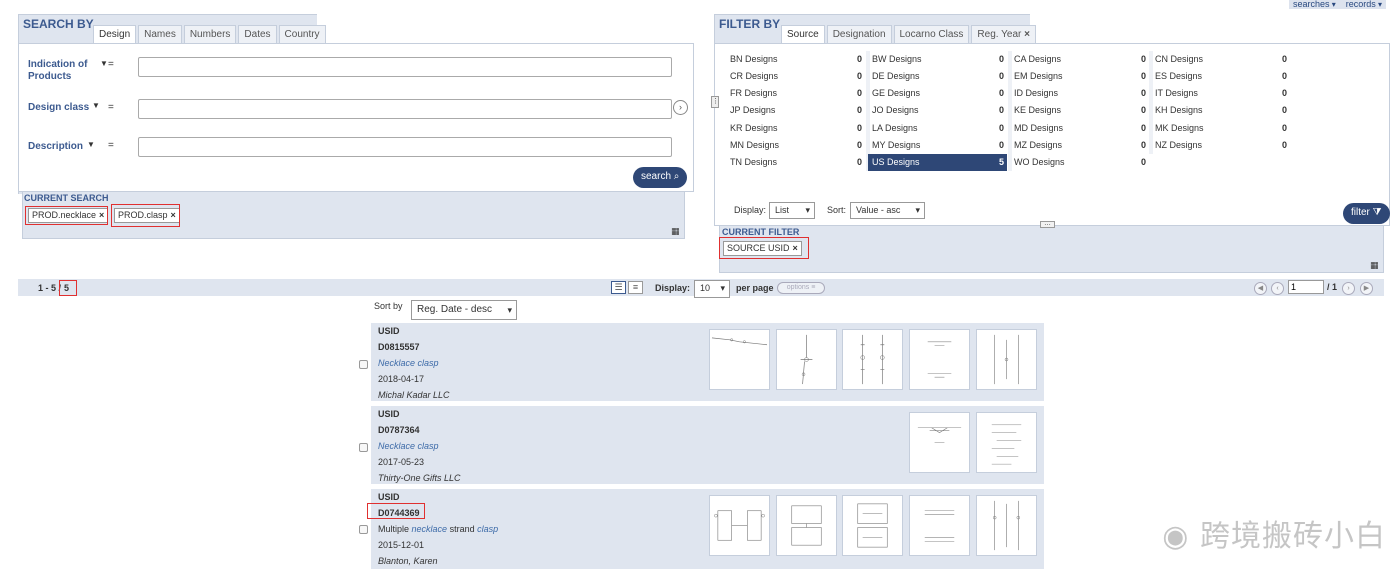 The height and width of the screenshot is (569, 1400). What do you see at coordinates (399, 430) in the screenshot?
I see `result-id: D0787364` at bounding box center [399, 430].